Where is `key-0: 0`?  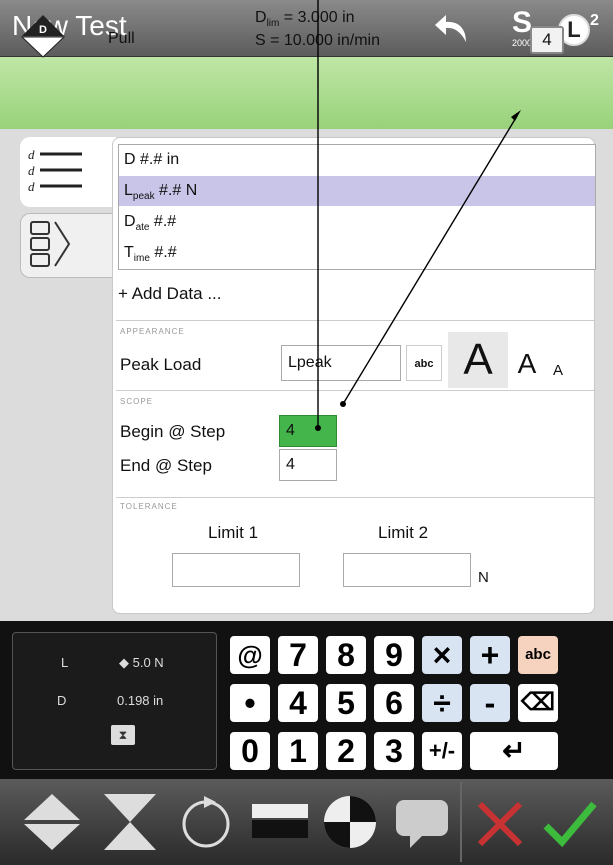
key-0: 0 is located at coordinates (250, 751).